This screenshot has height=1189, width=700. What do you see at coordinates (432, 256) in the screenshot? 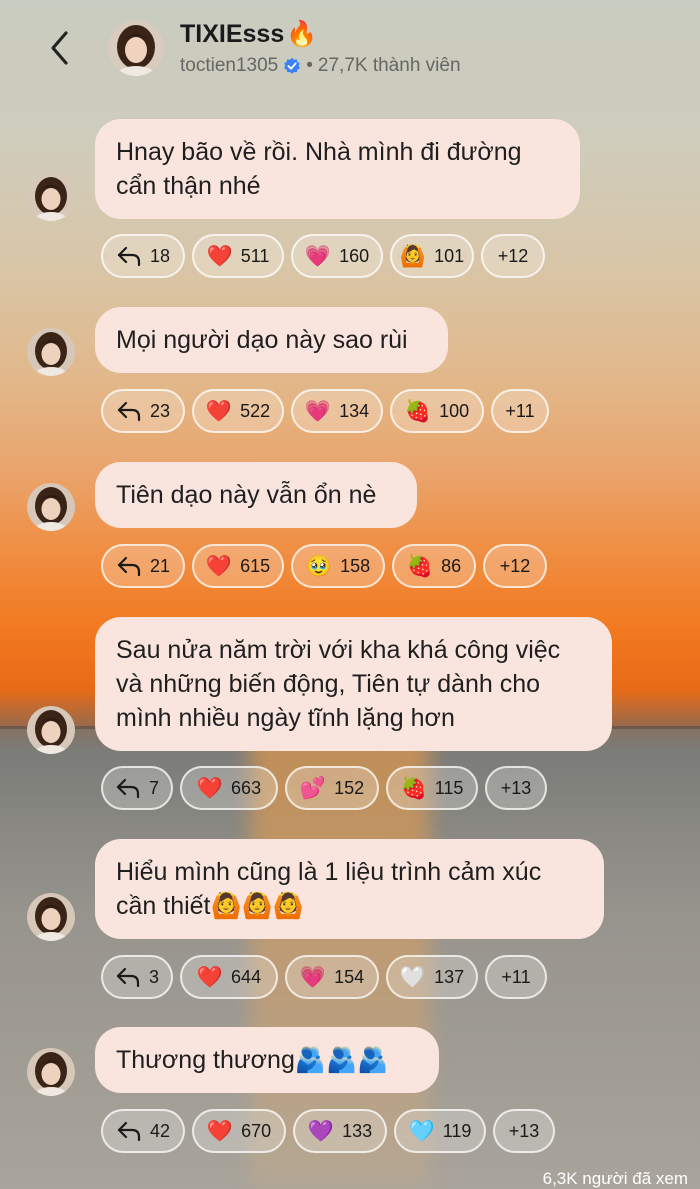
I see `reaction-button: 🙆 101` at bounding box center [432, 256].